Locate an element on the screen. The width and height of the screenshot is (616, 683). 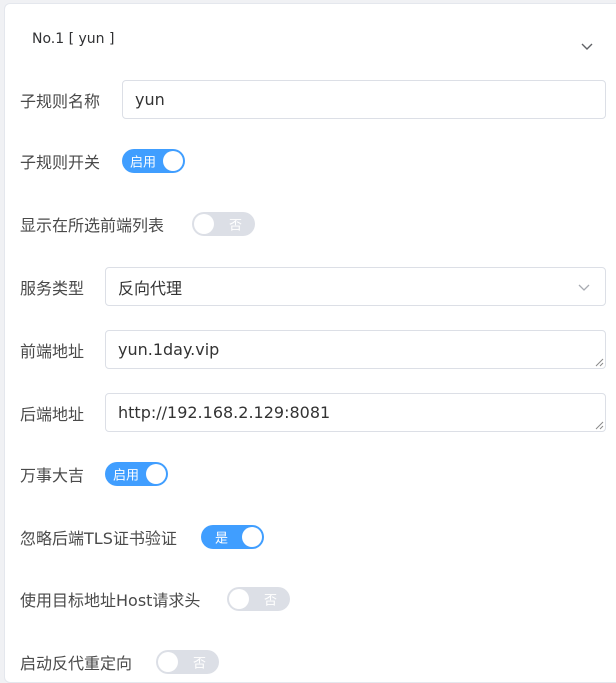
field-backend-addr: 后端地址 http://192.168.2.129:8081 is located at coordinates (310, 413).